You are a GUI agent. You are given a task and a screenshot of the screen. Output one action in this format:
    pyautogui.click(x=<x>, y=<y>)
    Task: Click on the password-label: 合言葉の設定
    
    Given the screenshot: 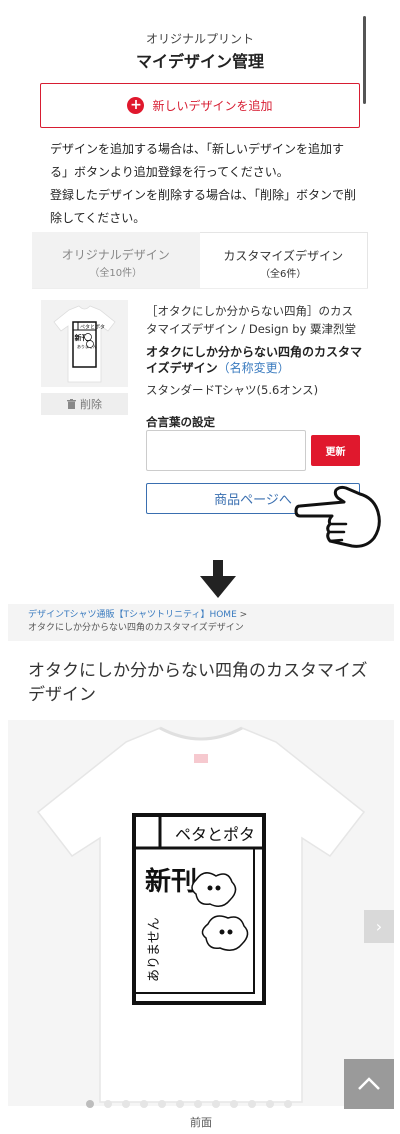 What is the action you would take?
    pyautogui.click(x=180, y=422)
    